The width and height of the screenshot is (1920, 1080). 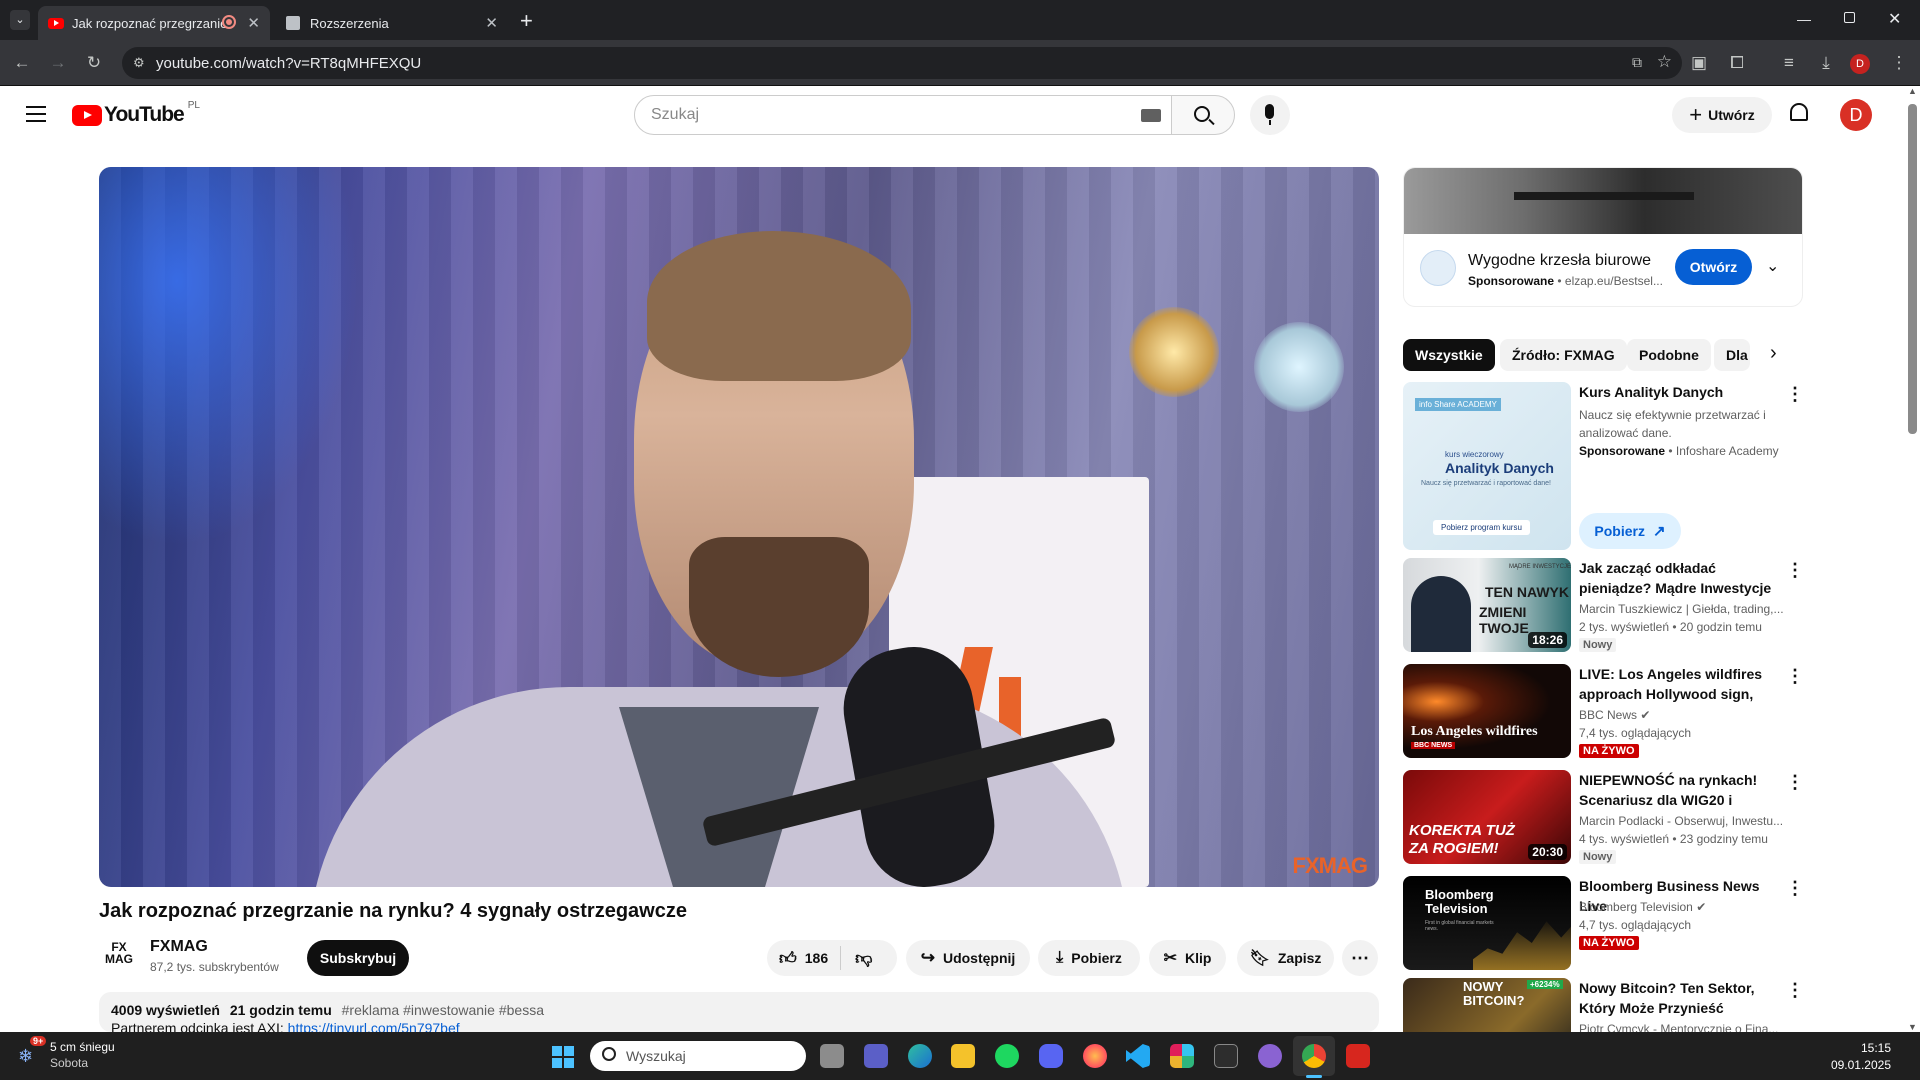 I want to click on forward-icon: →, so click(x=58, y=63).